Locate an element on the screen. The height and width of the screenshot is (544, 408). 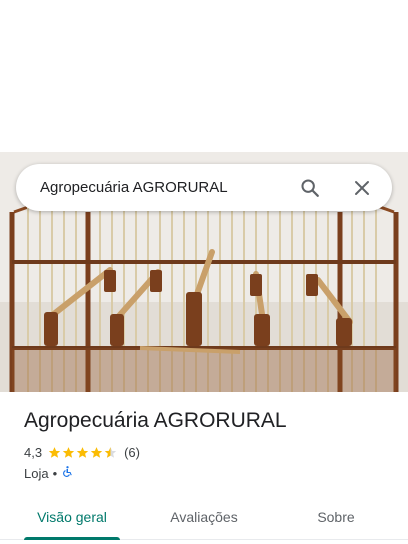
tab-reviews: Avaliações is located at coordinates (204, 517).